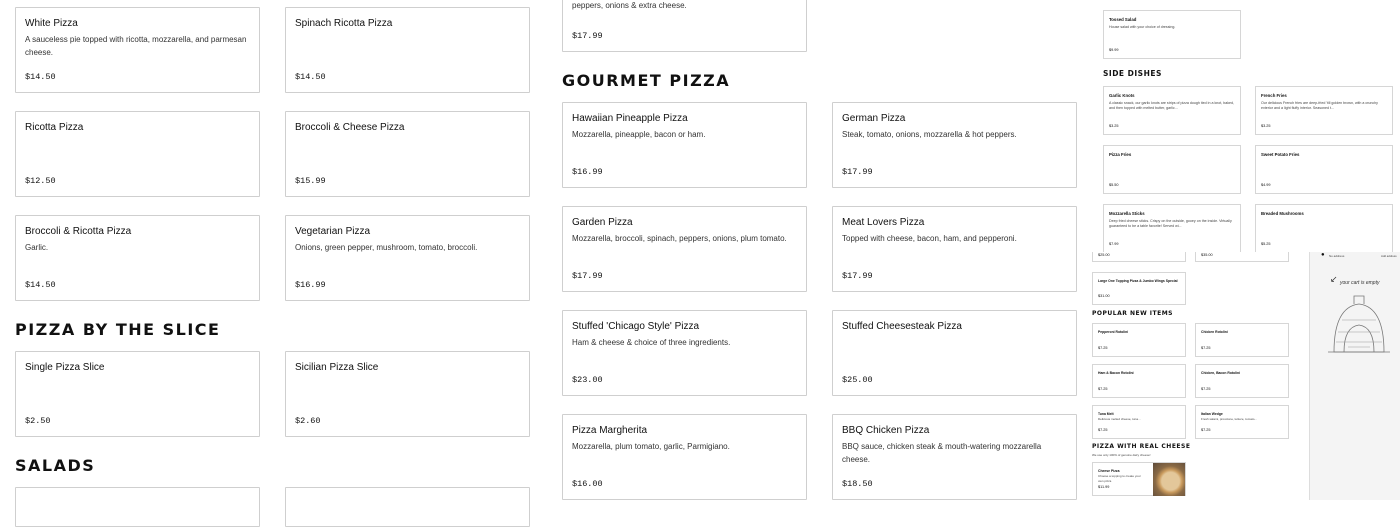 This screenshot has height=527, width=1400. I want to click on mini-item-name: Sweet Potato Fries, so click(1280, 154).